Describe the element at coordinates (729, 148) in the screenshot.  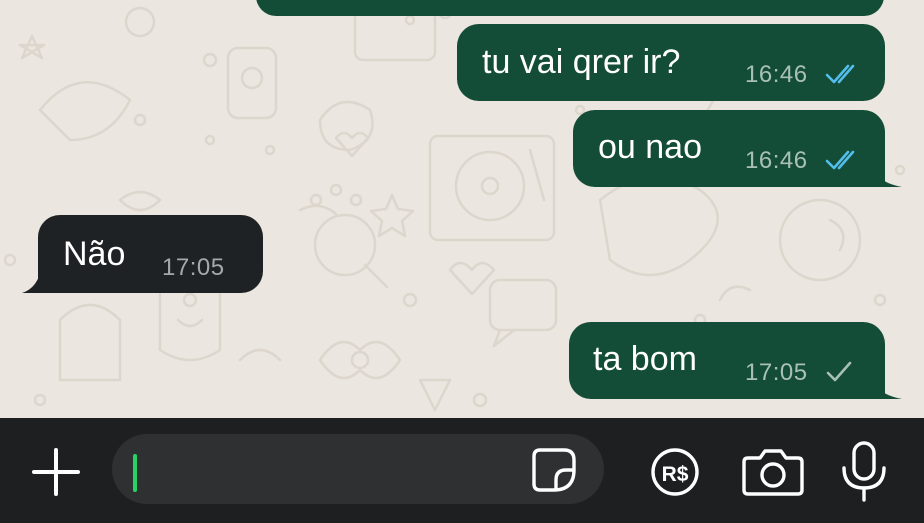
I see `message-bubble-outgoing: ou nao 16:46` at that location.